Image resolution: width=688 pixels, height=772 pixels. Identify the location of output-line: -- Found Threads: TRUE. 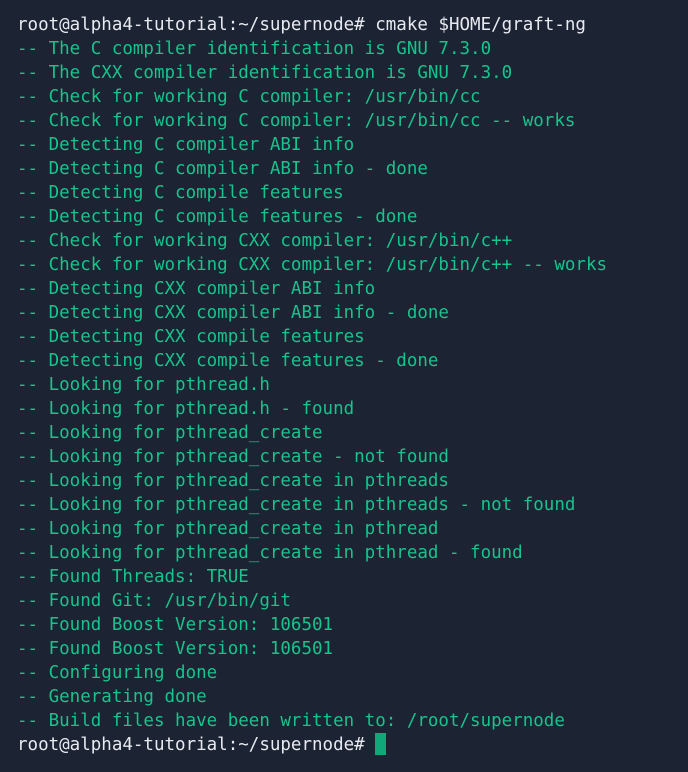
(133, 577).